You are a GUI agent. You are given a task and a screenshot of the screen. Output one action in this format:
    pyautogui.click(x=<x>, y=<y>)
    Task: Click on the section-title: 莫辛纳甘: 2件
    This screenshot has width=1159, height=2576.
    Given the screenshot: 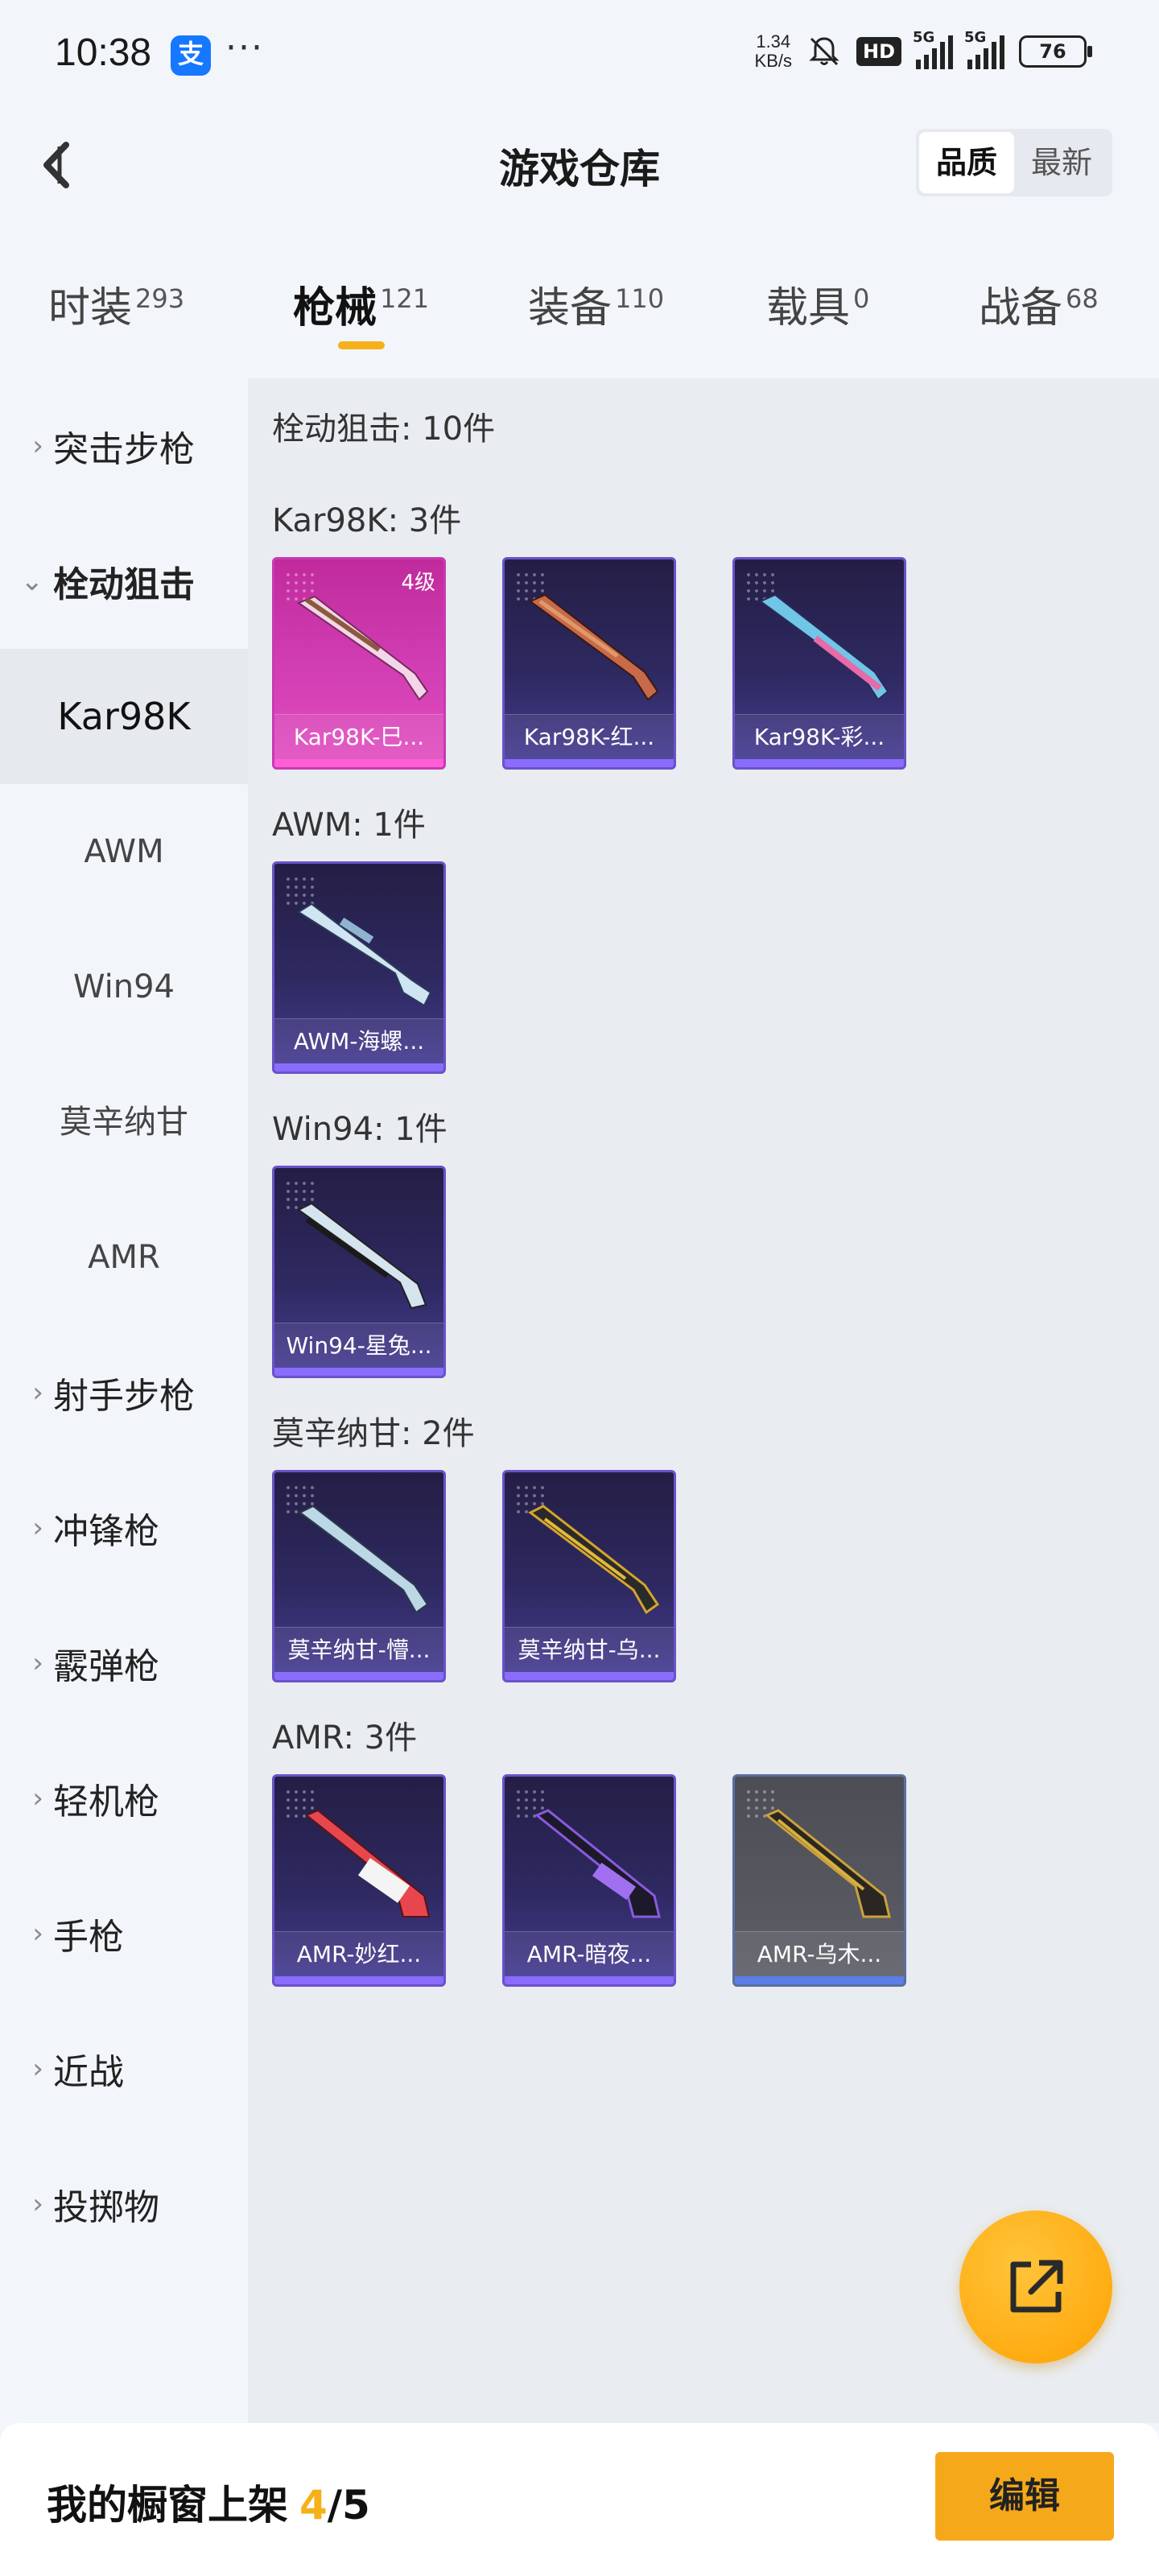 What is the action you would take?
    pyautogui.click(x=373, y=1433)
    